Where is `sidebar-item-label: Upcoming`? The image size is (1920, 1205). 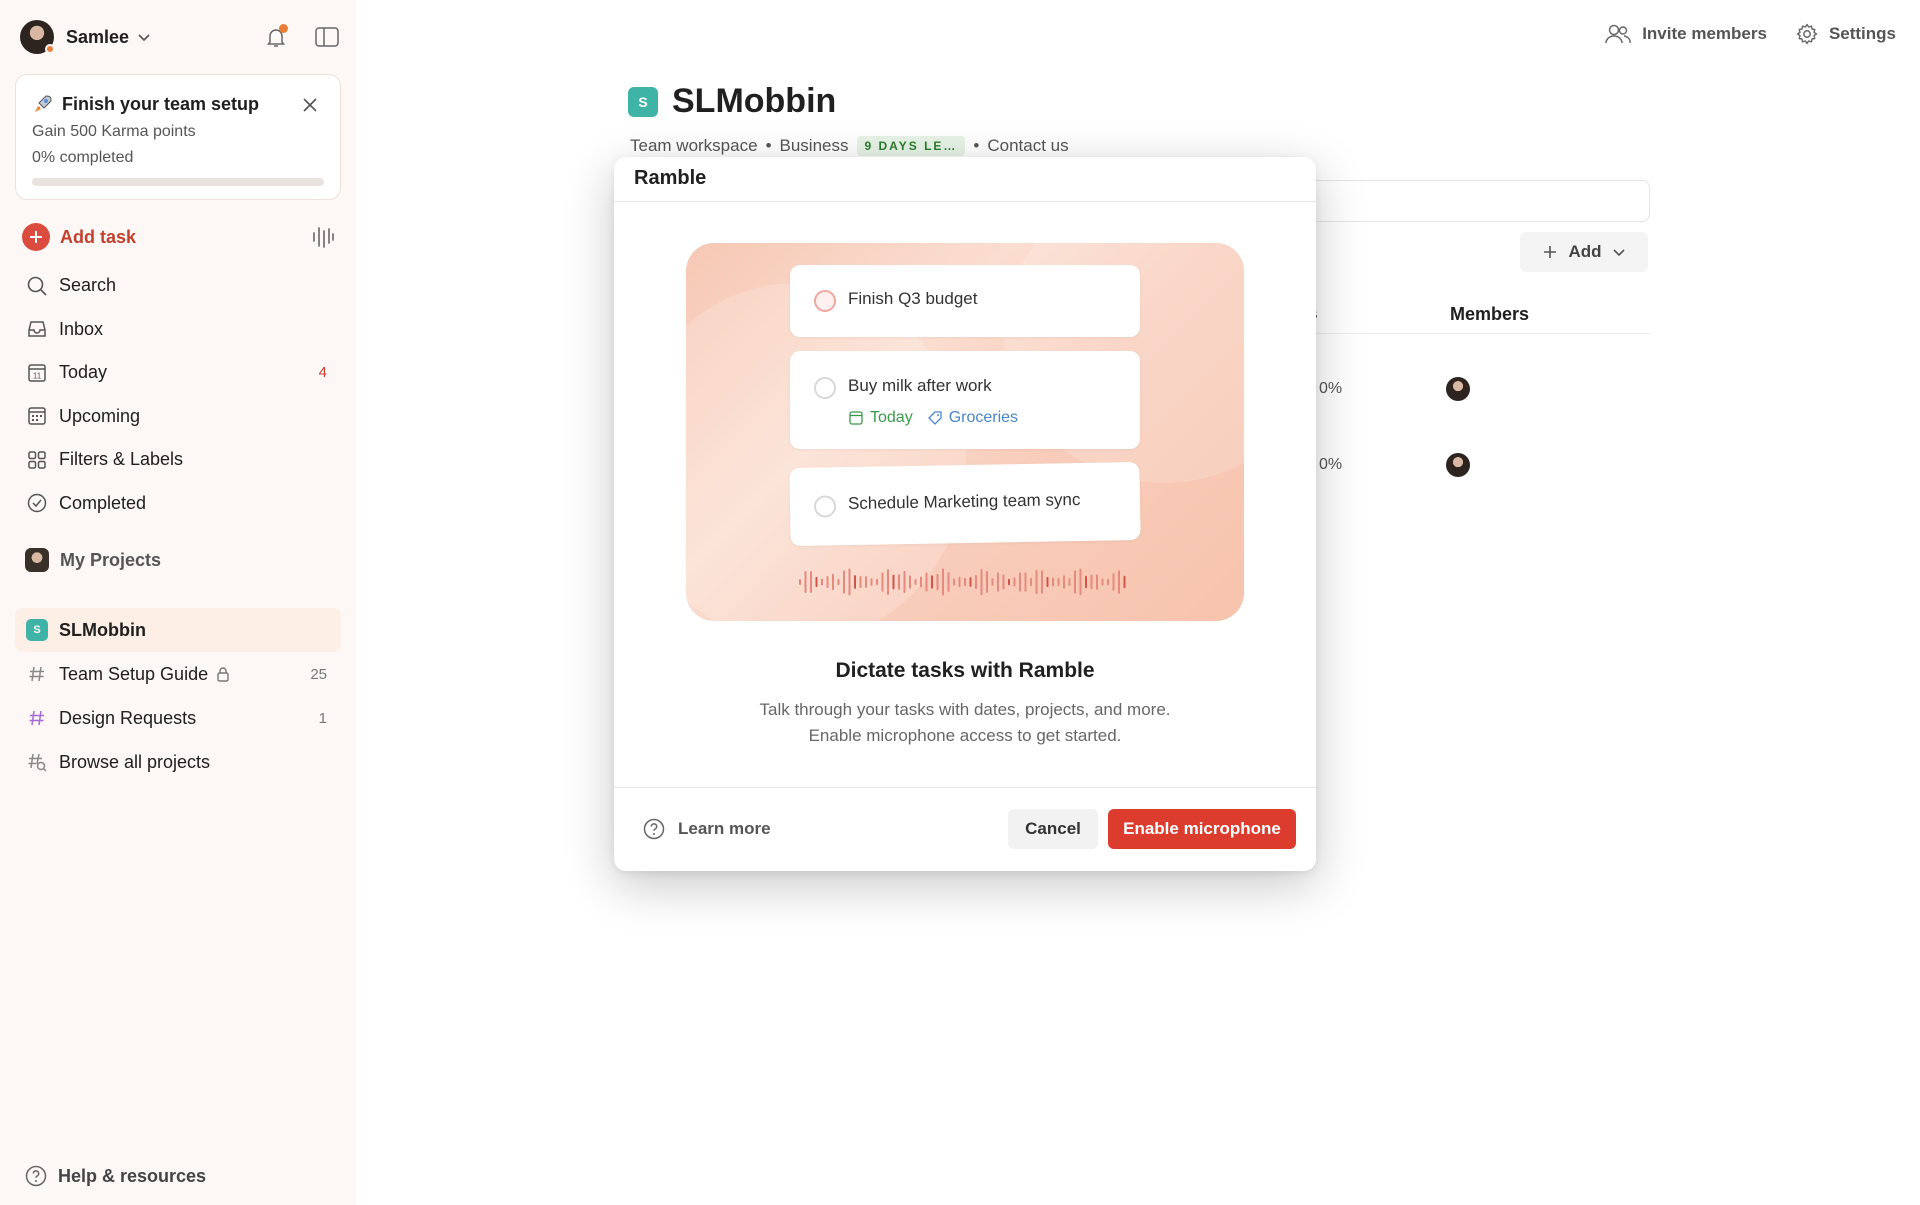 sidebar-item-label: Upcoming is located at coordinates (100, 415).